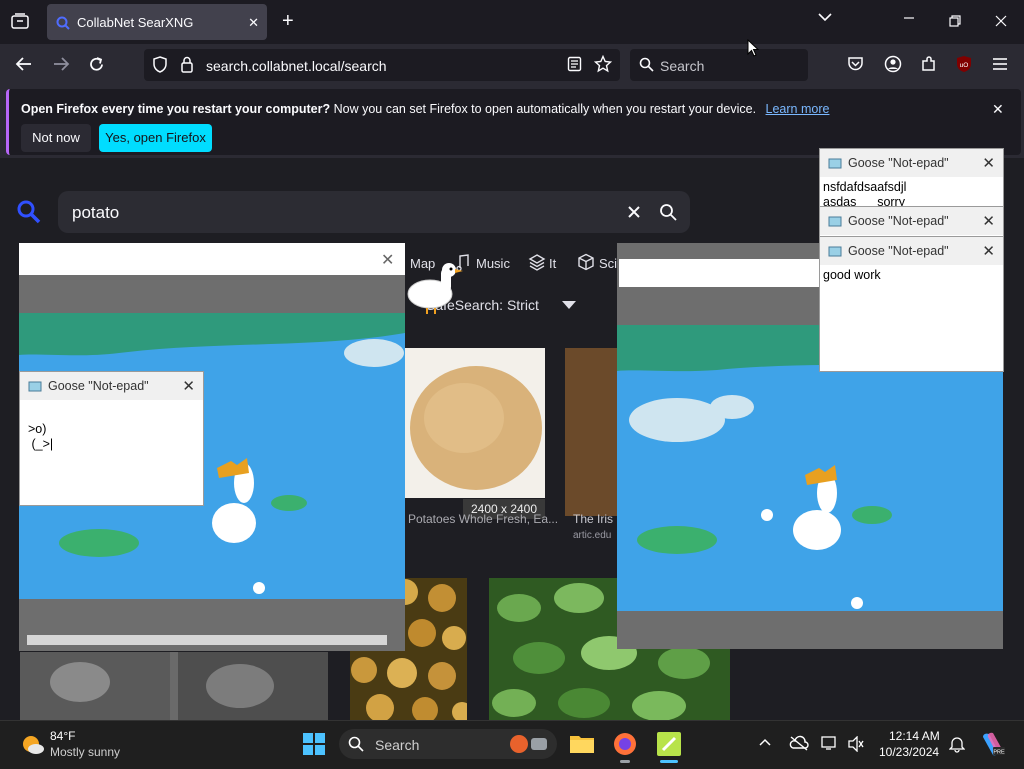  What do you see at coordinates (20, 21) in the screenshot?
I see `tab-list-icon` at bounding box center [20, 21].